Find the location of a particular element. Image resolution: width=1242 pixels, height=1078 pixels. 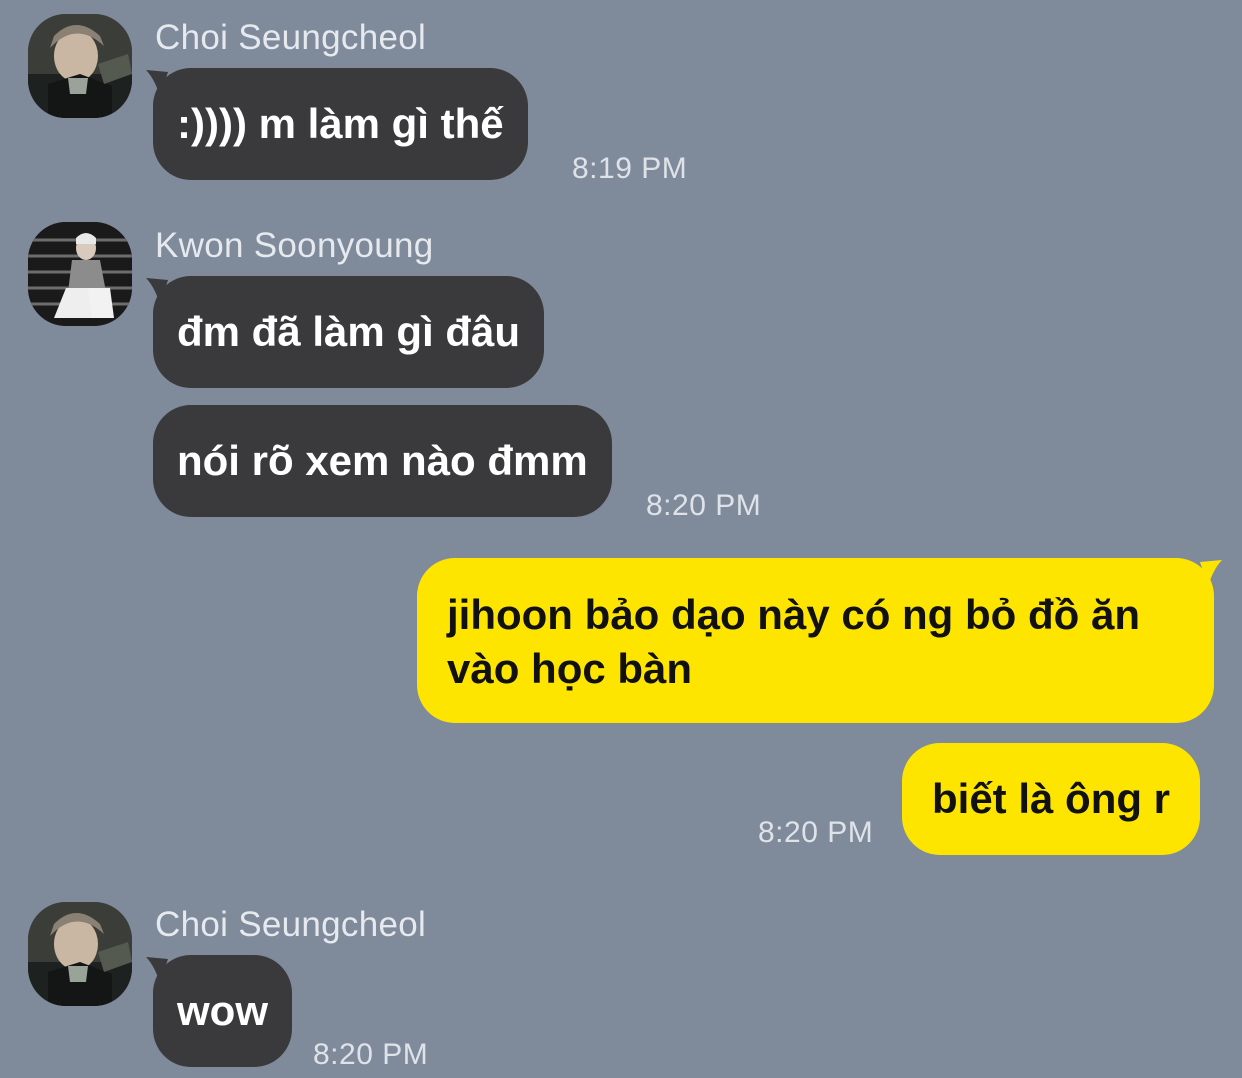

avatar-kwon-soonyoung is located at coordinates (80, 274).